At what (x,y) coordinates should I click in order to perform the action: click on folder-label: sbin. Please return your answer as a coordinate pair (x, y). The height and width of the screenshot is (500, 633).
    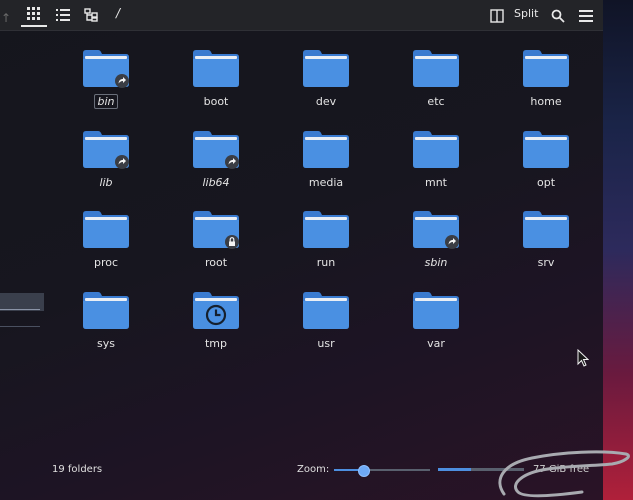
    Looking at the image, I should click on (436, 262).